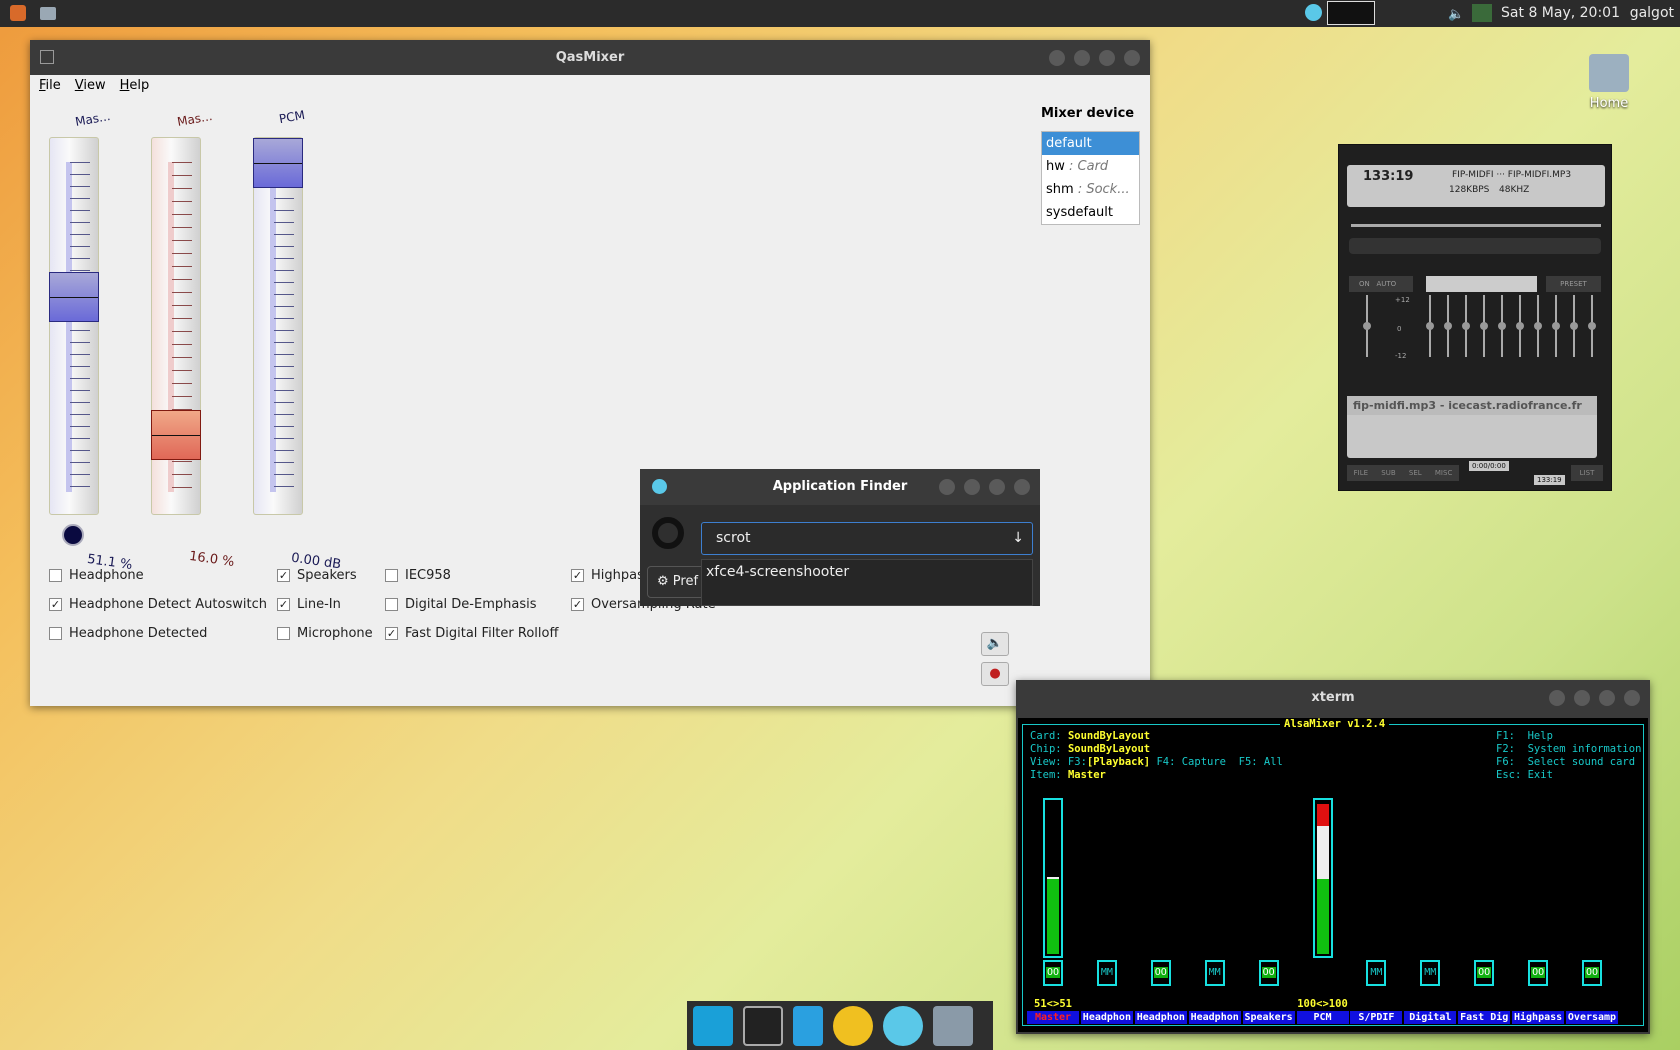 The image size is (1680, 1050). What do you see at coordinates (1388, 473) in the screenshot?
I see `sub-button: SUB` at bounding box center [1388, 473].